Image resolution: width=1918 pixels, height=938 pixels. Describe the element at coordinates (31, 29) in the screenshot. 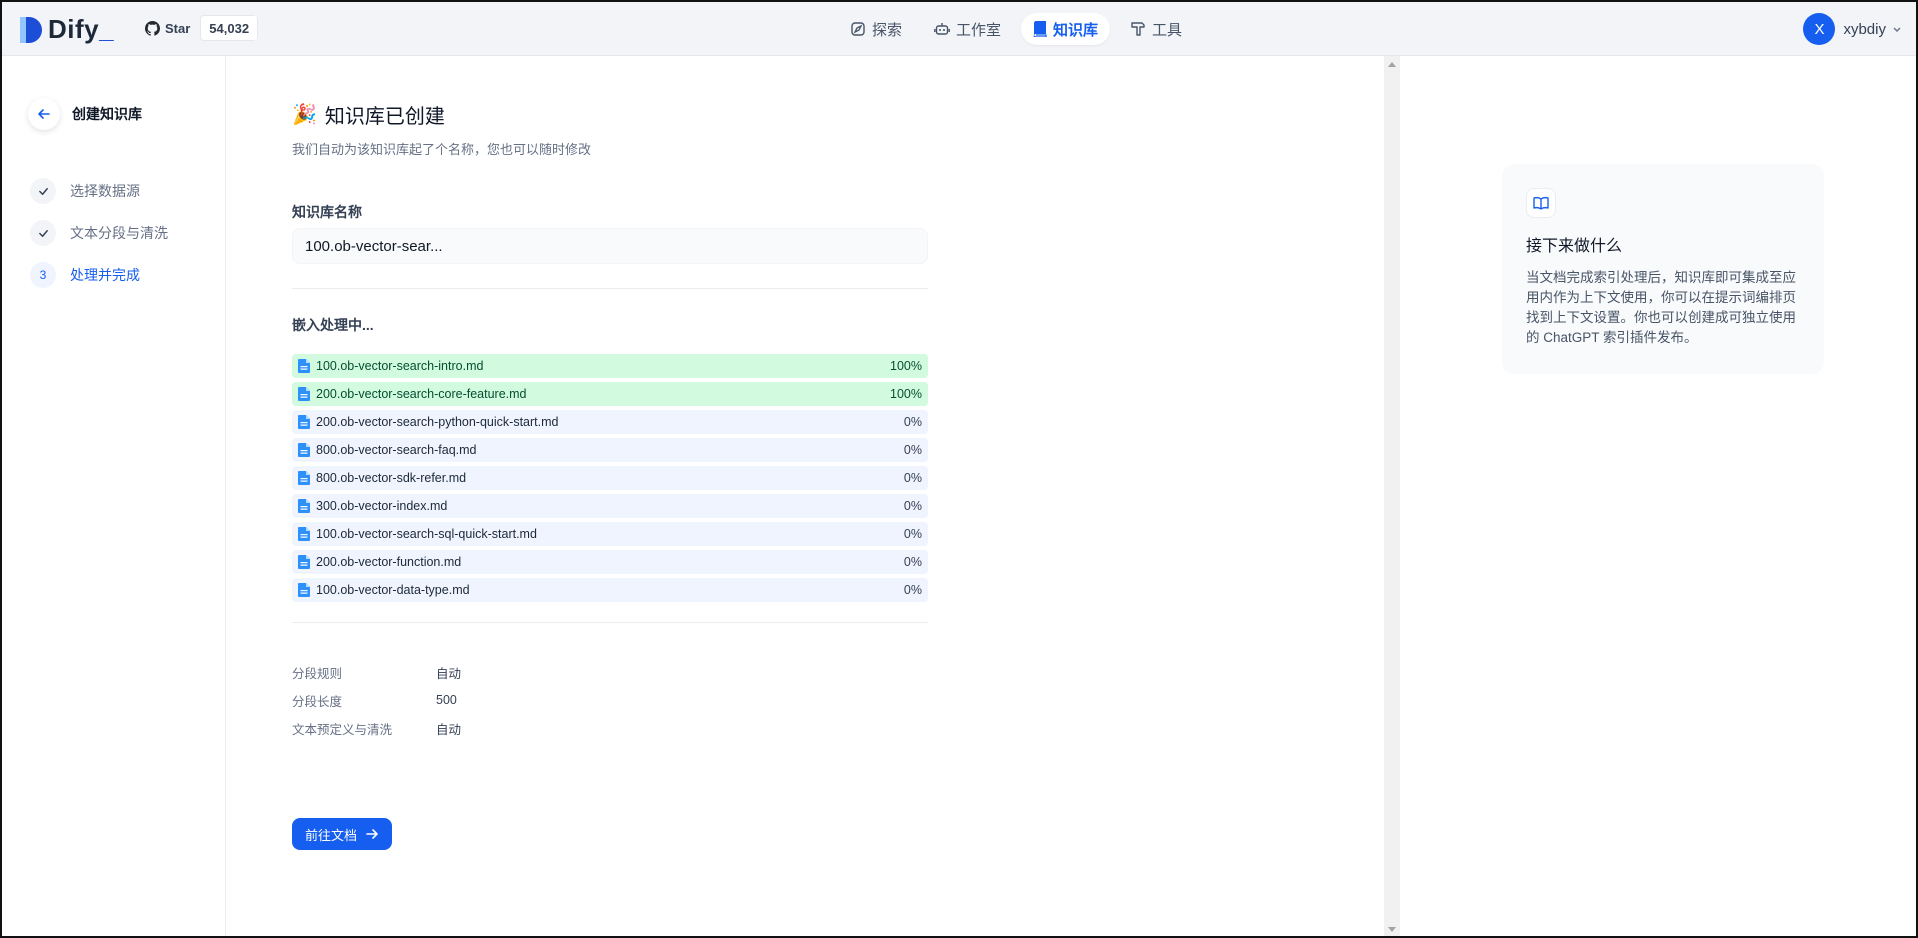

I see `dify-logo-mark` at that location.